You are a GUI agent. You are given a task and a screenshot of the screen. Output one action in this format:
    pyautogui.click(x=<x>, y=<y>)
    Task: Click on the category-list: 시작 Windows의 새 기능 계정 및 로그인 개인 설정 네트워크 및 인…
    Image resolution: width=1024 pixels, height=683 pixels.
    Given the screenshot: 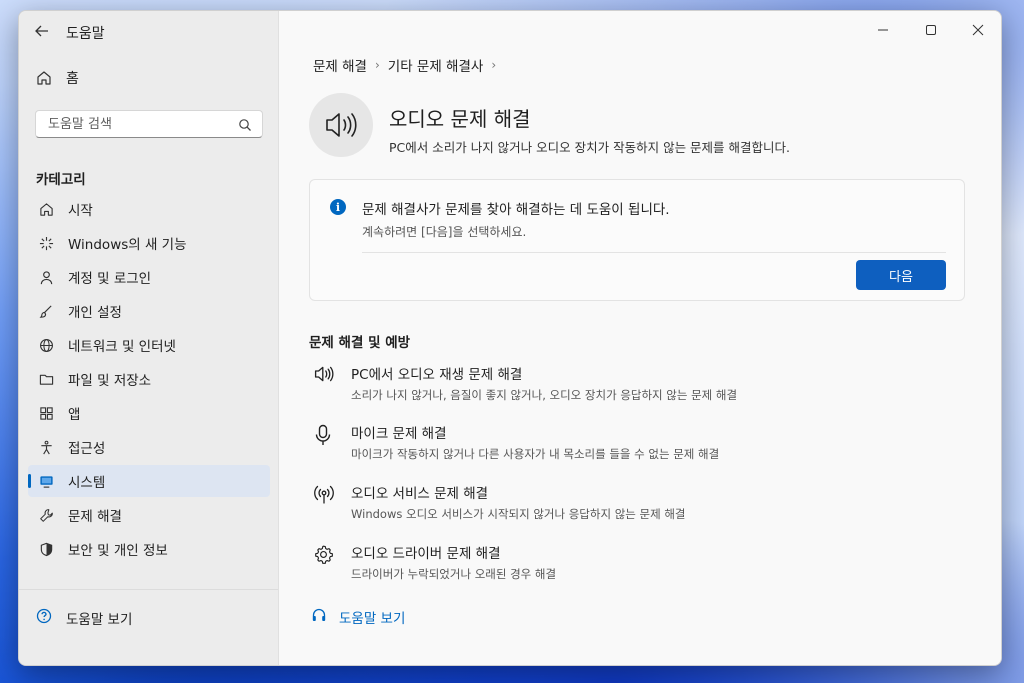 What is the action you would take?
    pyautogui.click(x=149, y=380)
    